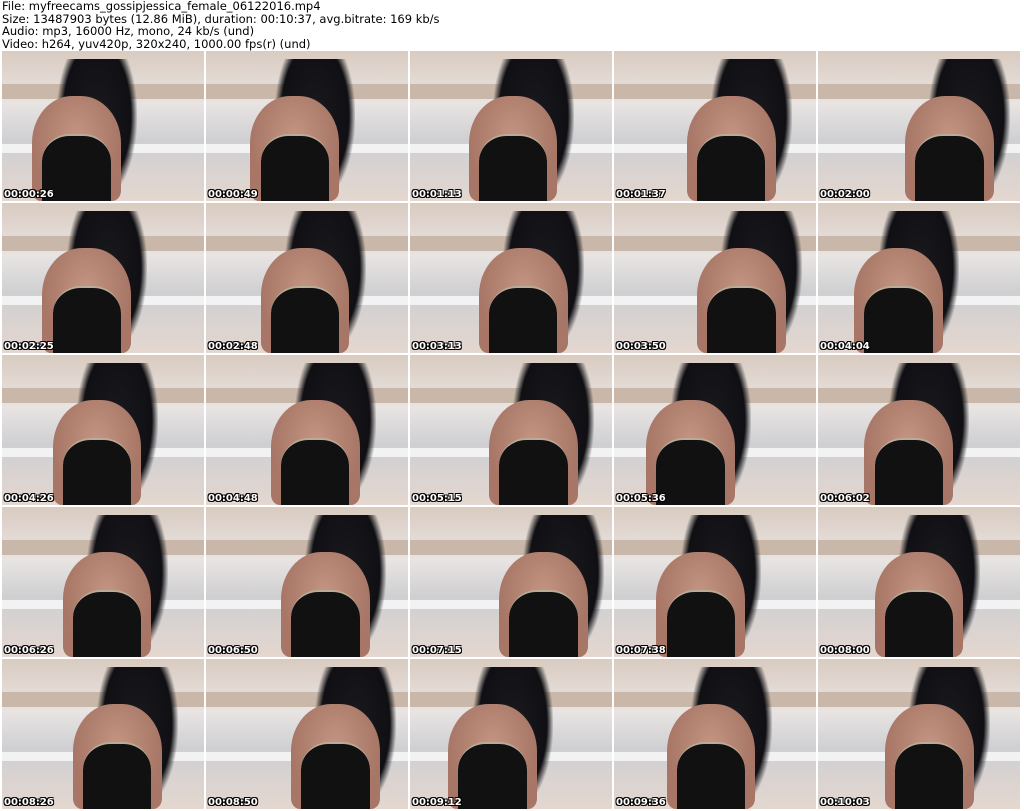  What do you see at coordinates (307, 734) in the screenshot?
I see `video-thumbnail: 00:08:50` at bounding box center [307, 734].